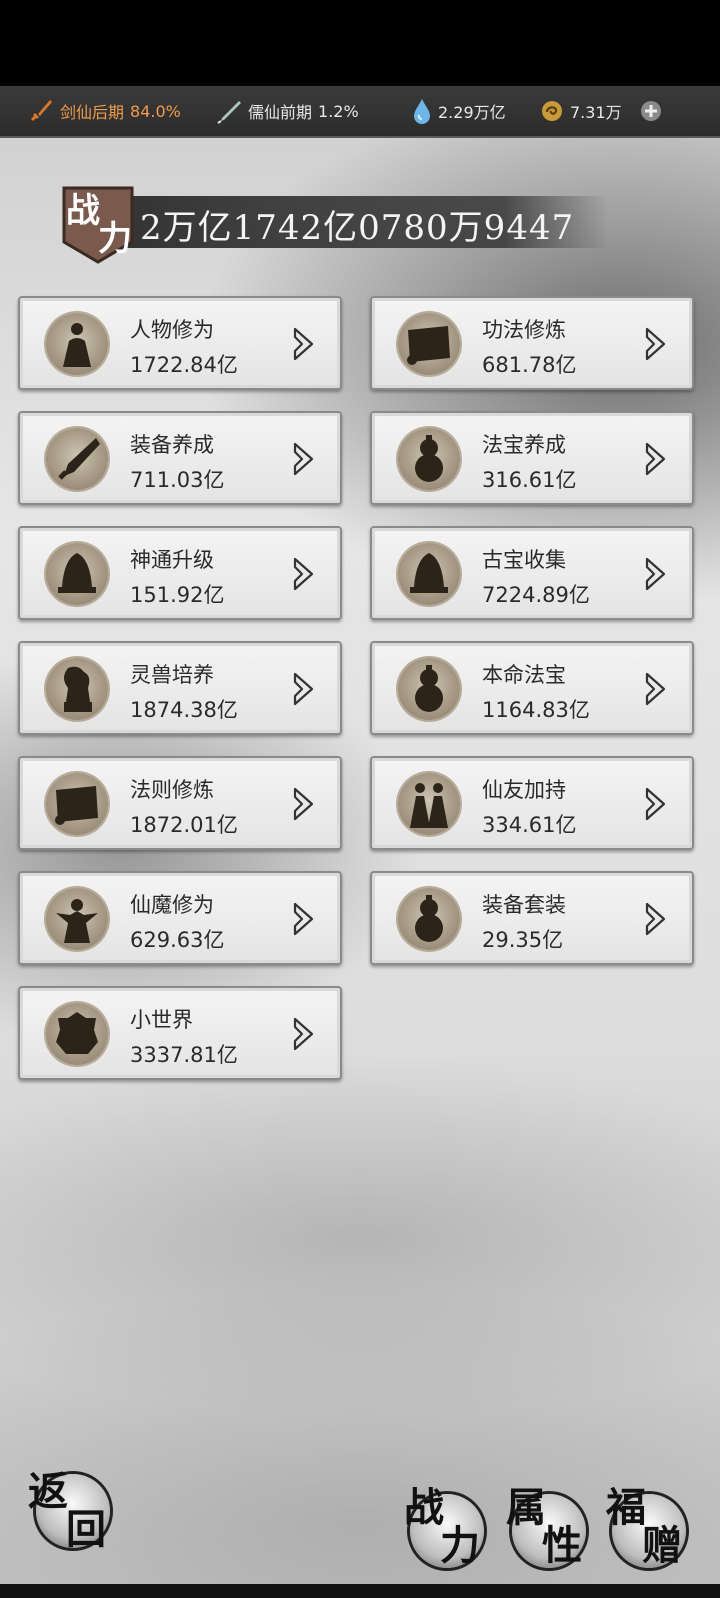 This screenshot has width=720, height=1598. Describe the element at coordinates (360, 112) in the screenshot. I see `currency-bar: 剑仙后期 84.0% 儒仙前期 1.2% 2.29万亿 7.31万` at that location.